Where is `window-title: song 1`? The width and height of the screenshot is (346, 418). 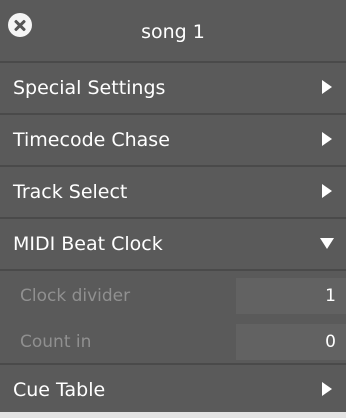
window-title: song 1 is located at coordinates (173, 32).